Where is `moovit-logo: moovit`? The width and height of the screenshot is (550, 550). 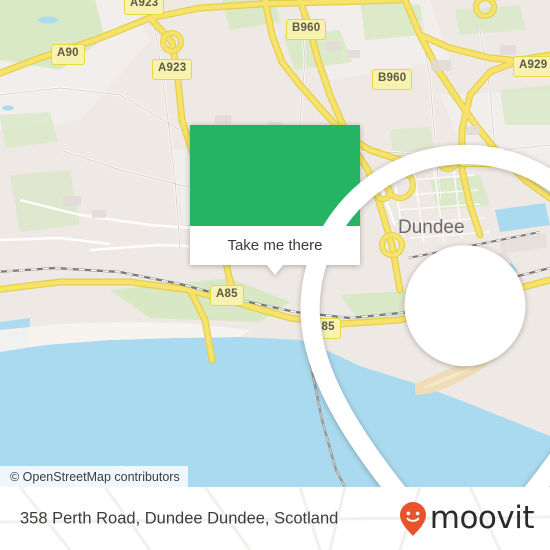 moovit-logo: moovit is located at coordinates (467, 518).